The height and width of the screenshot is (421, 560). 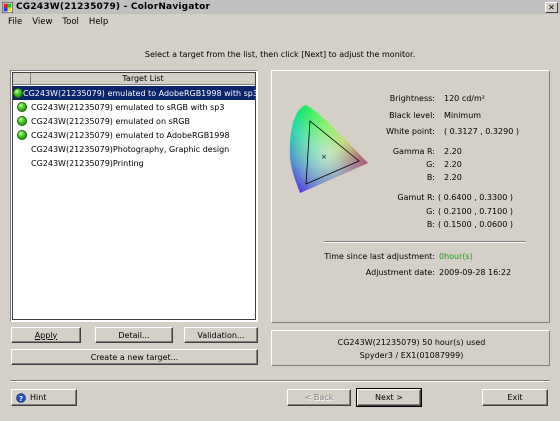 I want to click on menu-view: View, so click(x=42, y=22).